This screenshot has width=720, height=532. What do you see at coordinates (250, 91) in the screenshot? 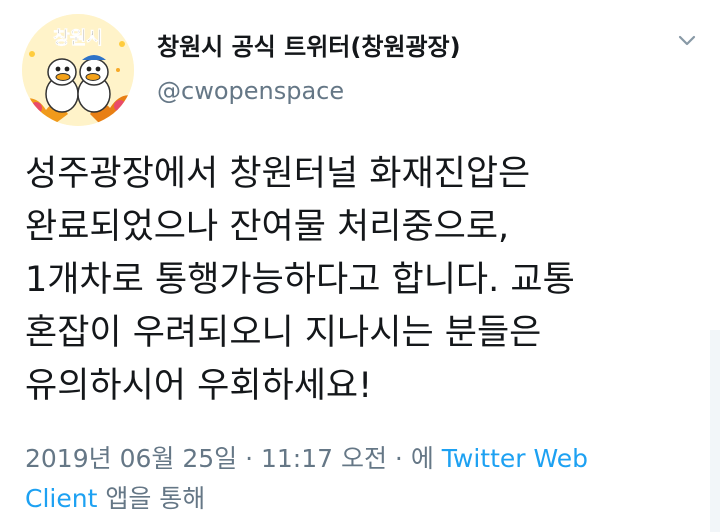
I see `user-handle: @cwopenspace` at bounding box center [250, 91].